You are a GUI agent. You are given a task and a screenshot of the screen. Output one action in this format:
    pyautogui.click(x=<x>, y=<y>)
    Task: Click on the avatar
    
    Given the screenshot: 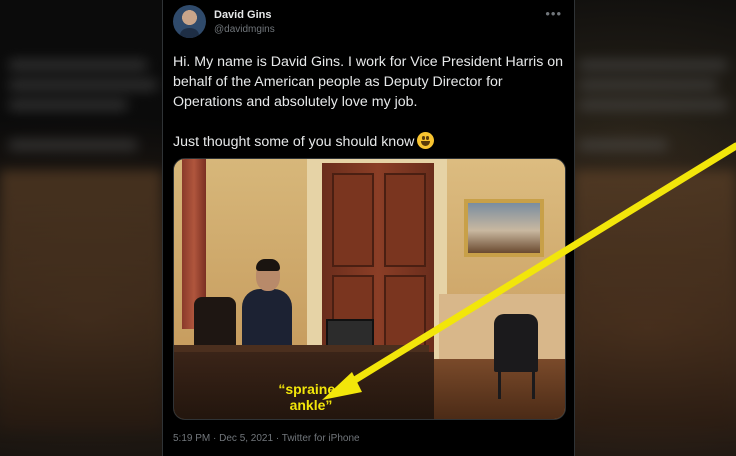 What is the action you would take?
    pyautogui.click(x=189, y=21)
    